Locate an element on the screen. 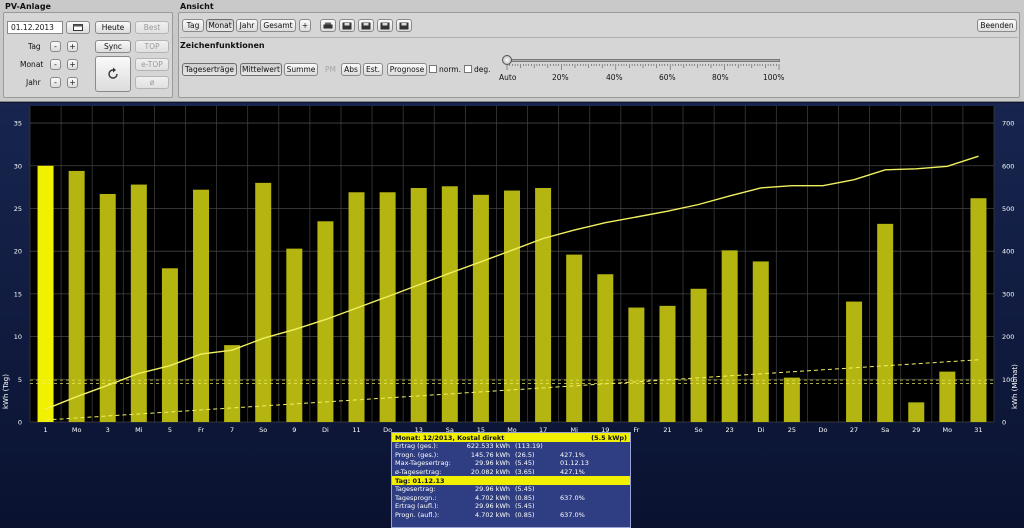 Image resolution: width=1024 pixels, height=528 pixels. y-tick-label: 30 is located at coordinates (18, 166).